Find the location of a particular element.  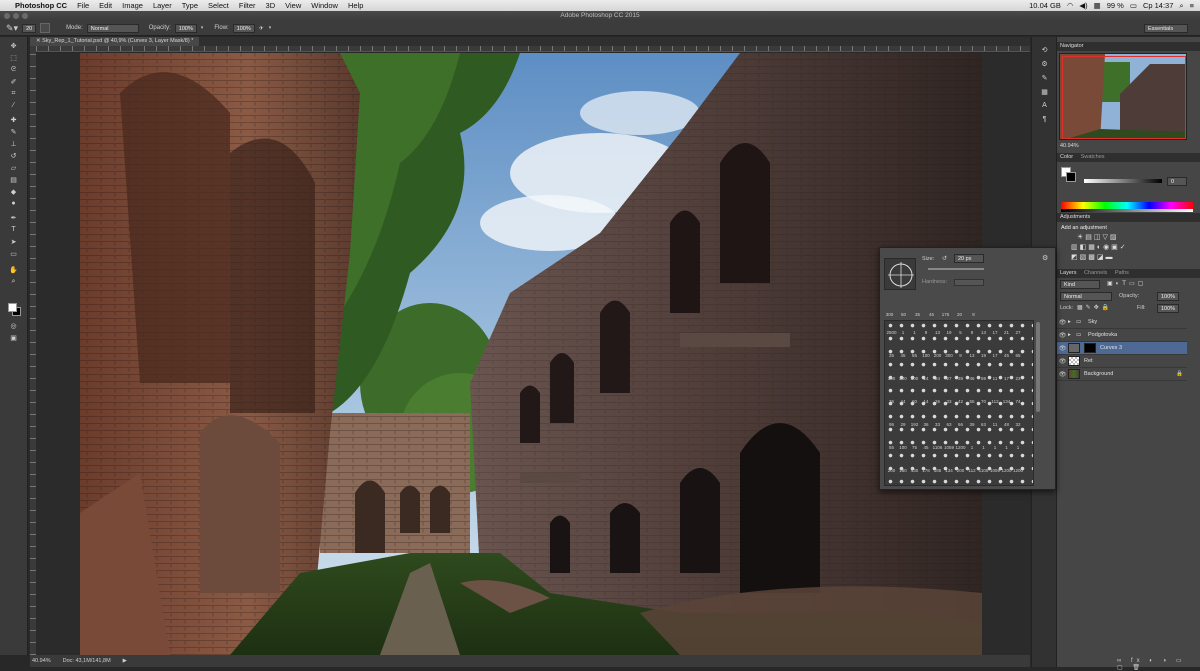

brush-preset-size: 160 is located at coordinates (903, 470).